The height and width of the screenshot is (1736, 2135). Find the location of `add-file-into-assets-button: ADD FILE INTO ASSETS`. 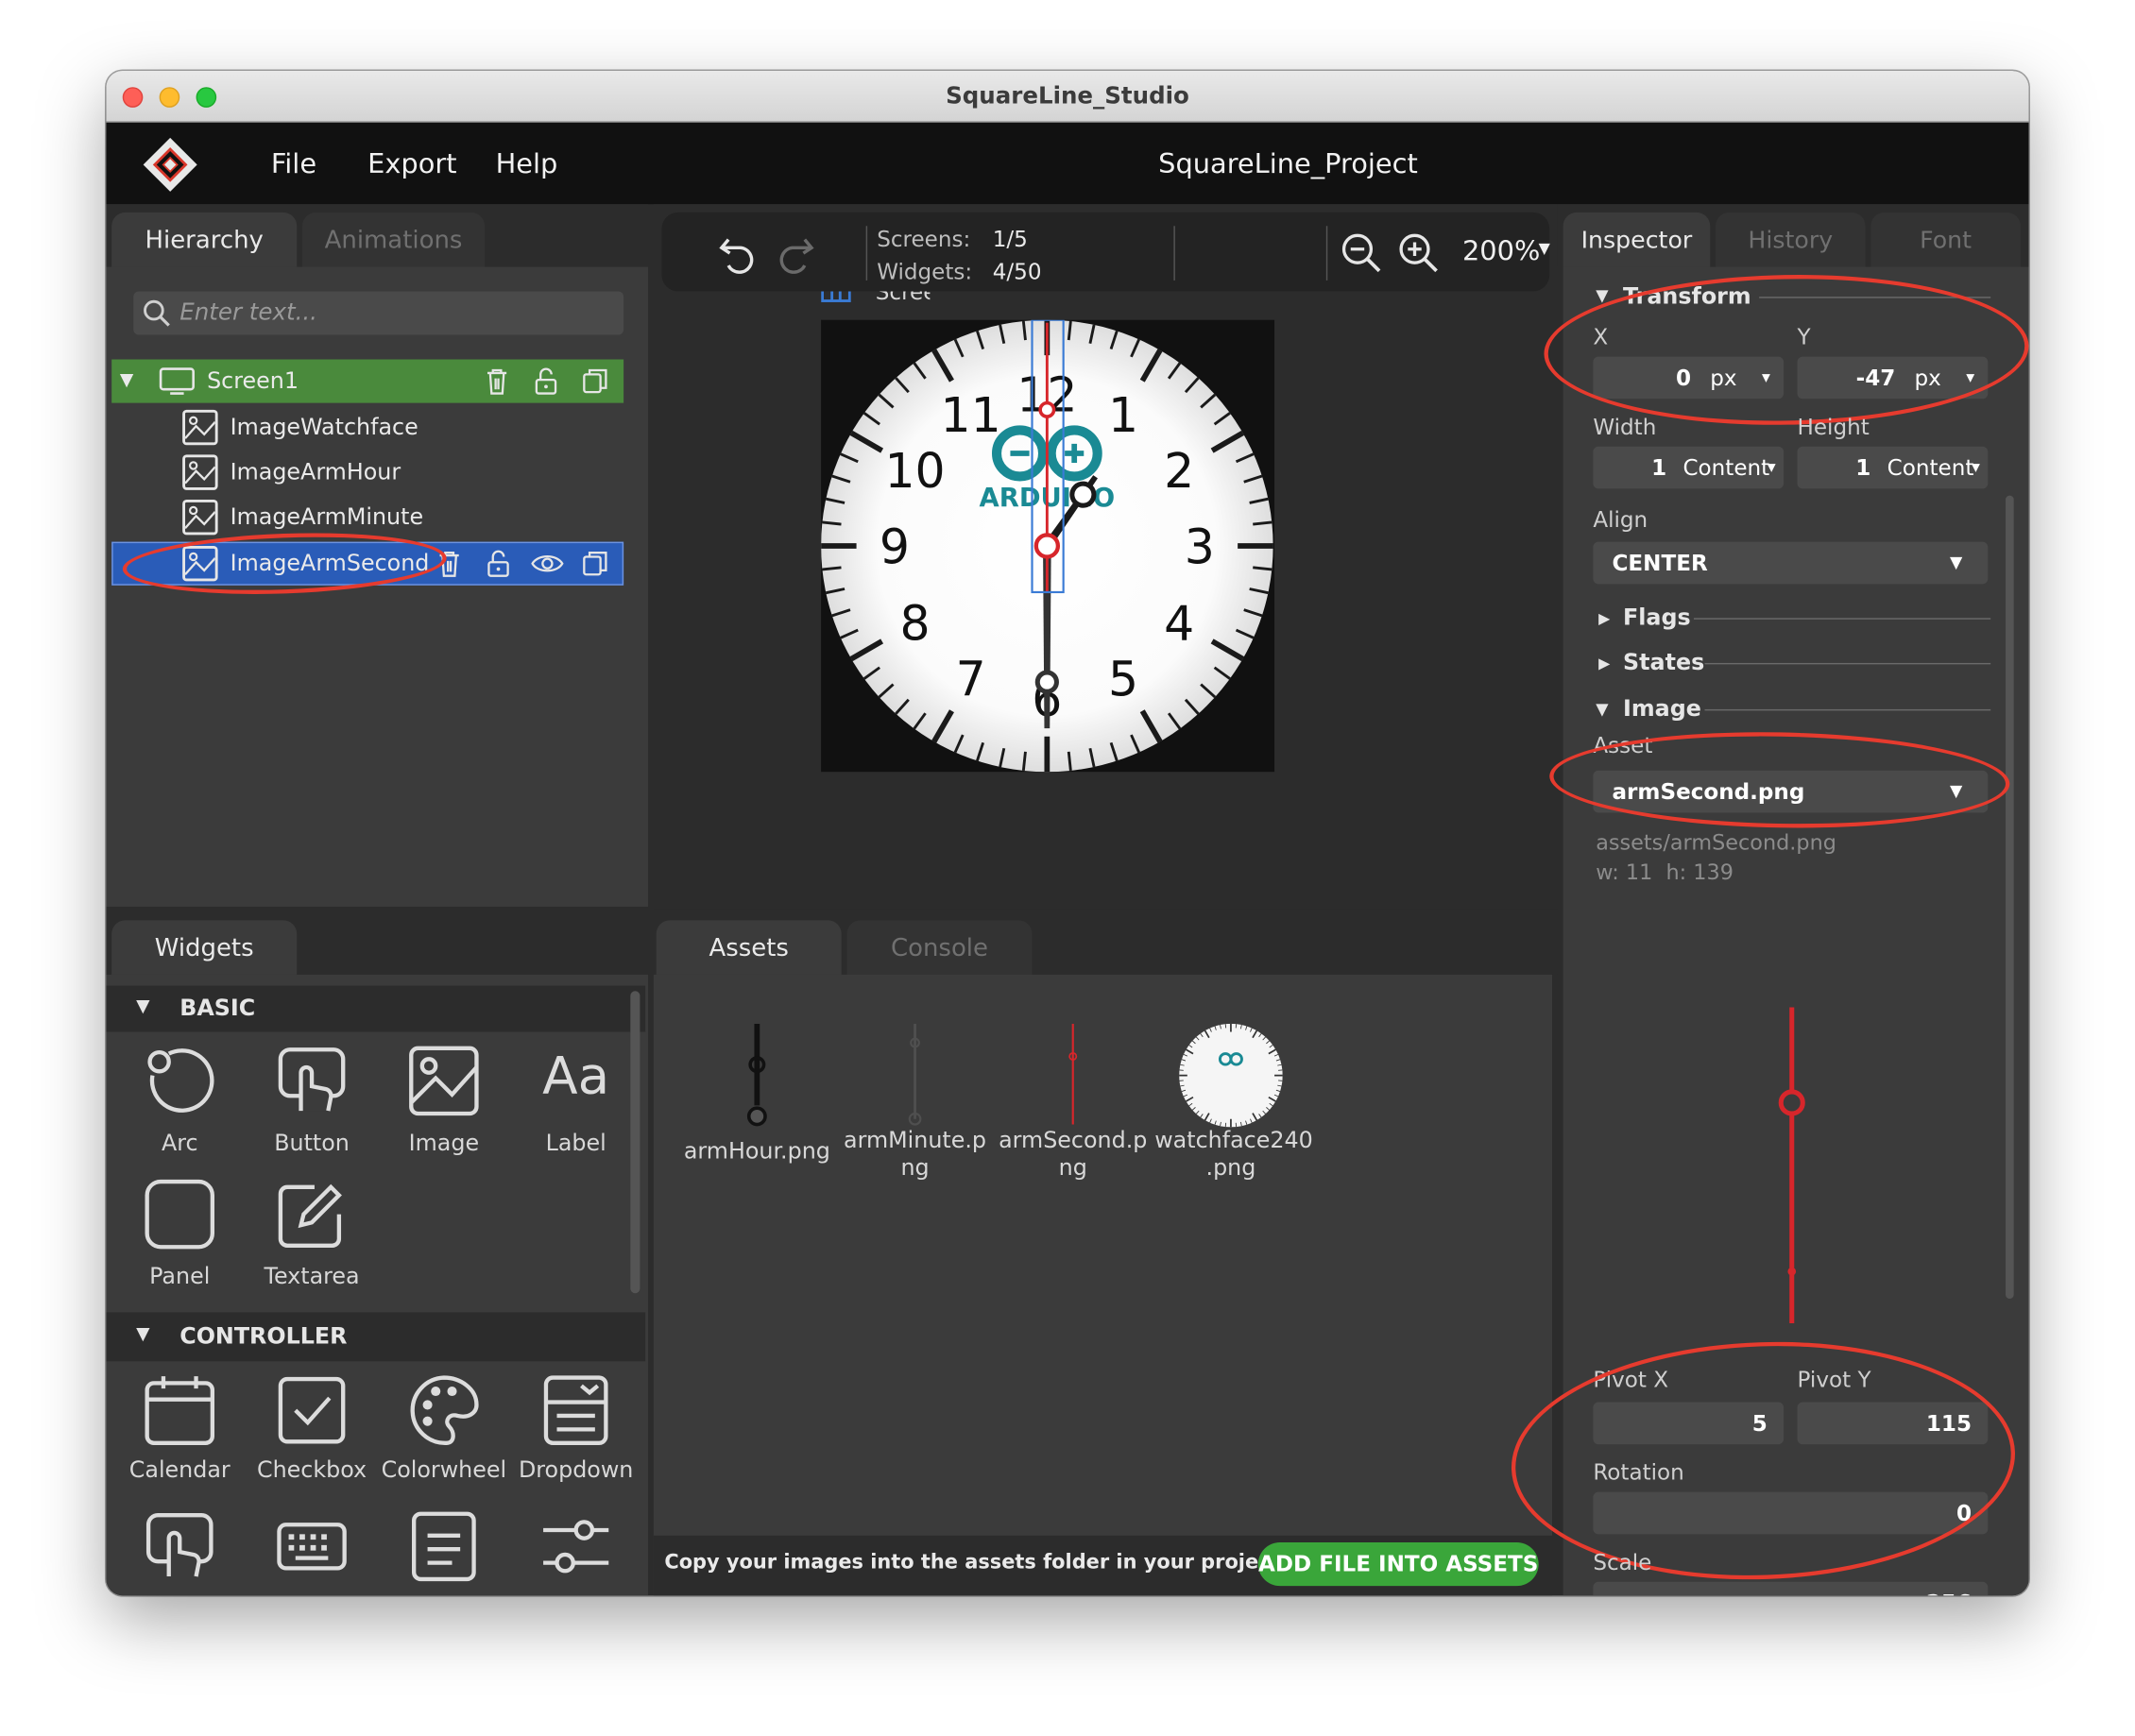

add-file-into-assets-button: ADD FILE INTO ASSETS is located at coordinates (1398, 1564).